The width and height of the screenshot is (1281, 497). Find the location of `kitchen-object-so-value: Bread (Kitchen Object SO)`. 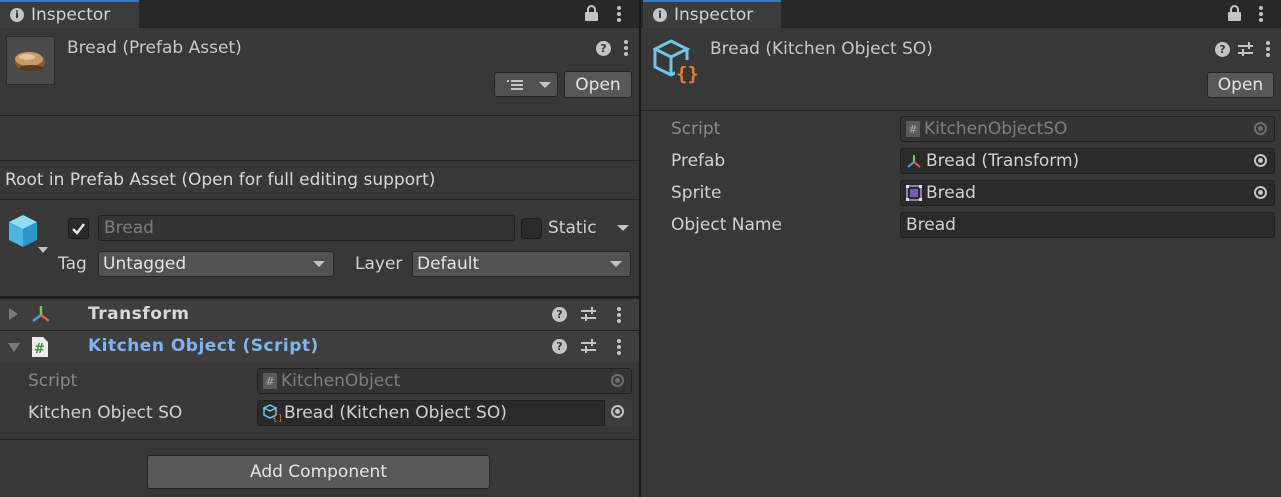

kitchen-object-so-value: Bread (Kitchen Object SO) is located at coordinates (395, 413).